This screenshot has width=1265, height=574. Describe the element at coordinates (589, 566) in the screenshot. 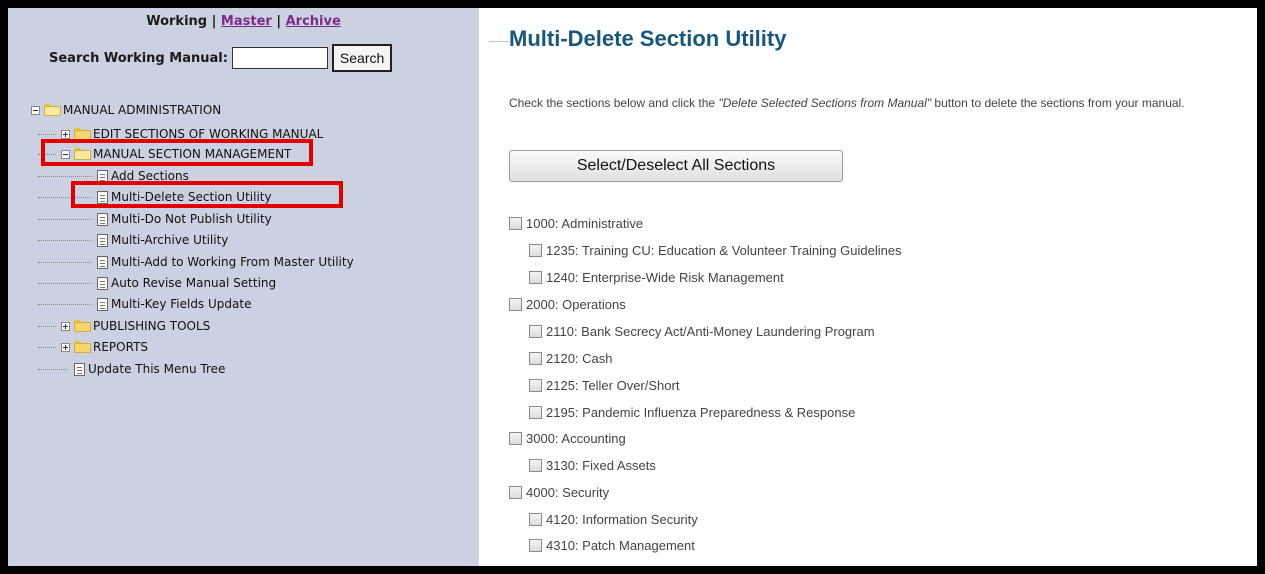

I see `section-label: 4315: Firewalls` at that location.